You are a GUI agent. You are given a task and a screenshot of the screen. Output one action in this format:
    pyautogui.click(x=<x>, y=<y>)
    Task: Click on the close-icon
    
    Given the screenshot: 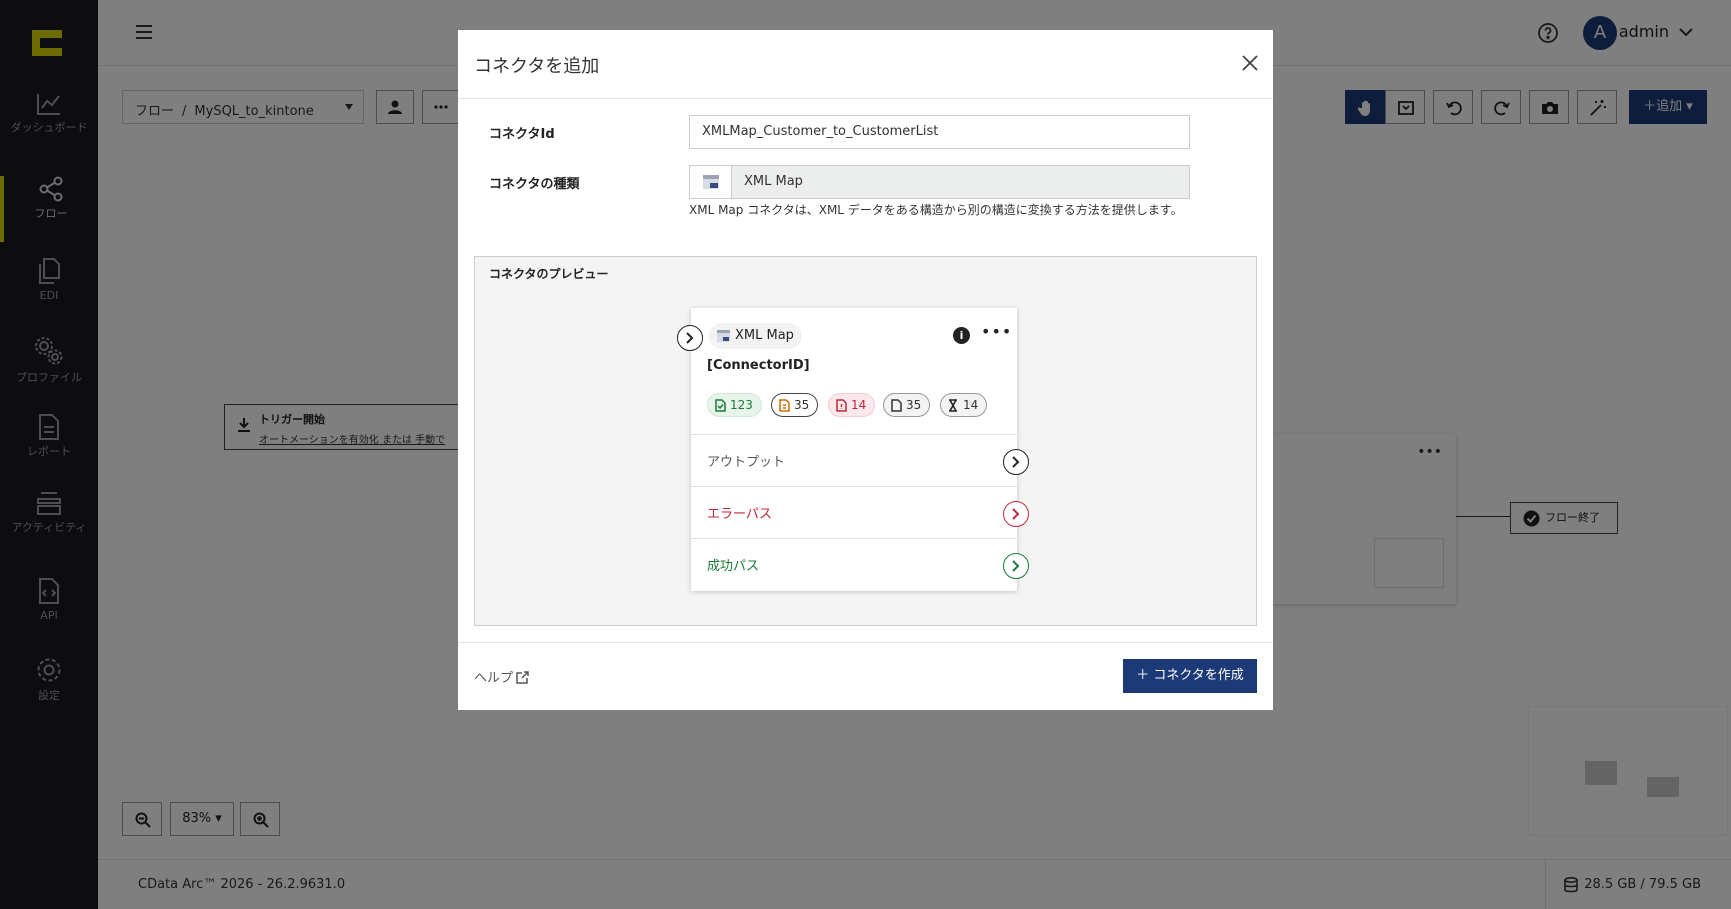 What is the action you would take?
    pyautogui.click(x=1250, y=63)
    